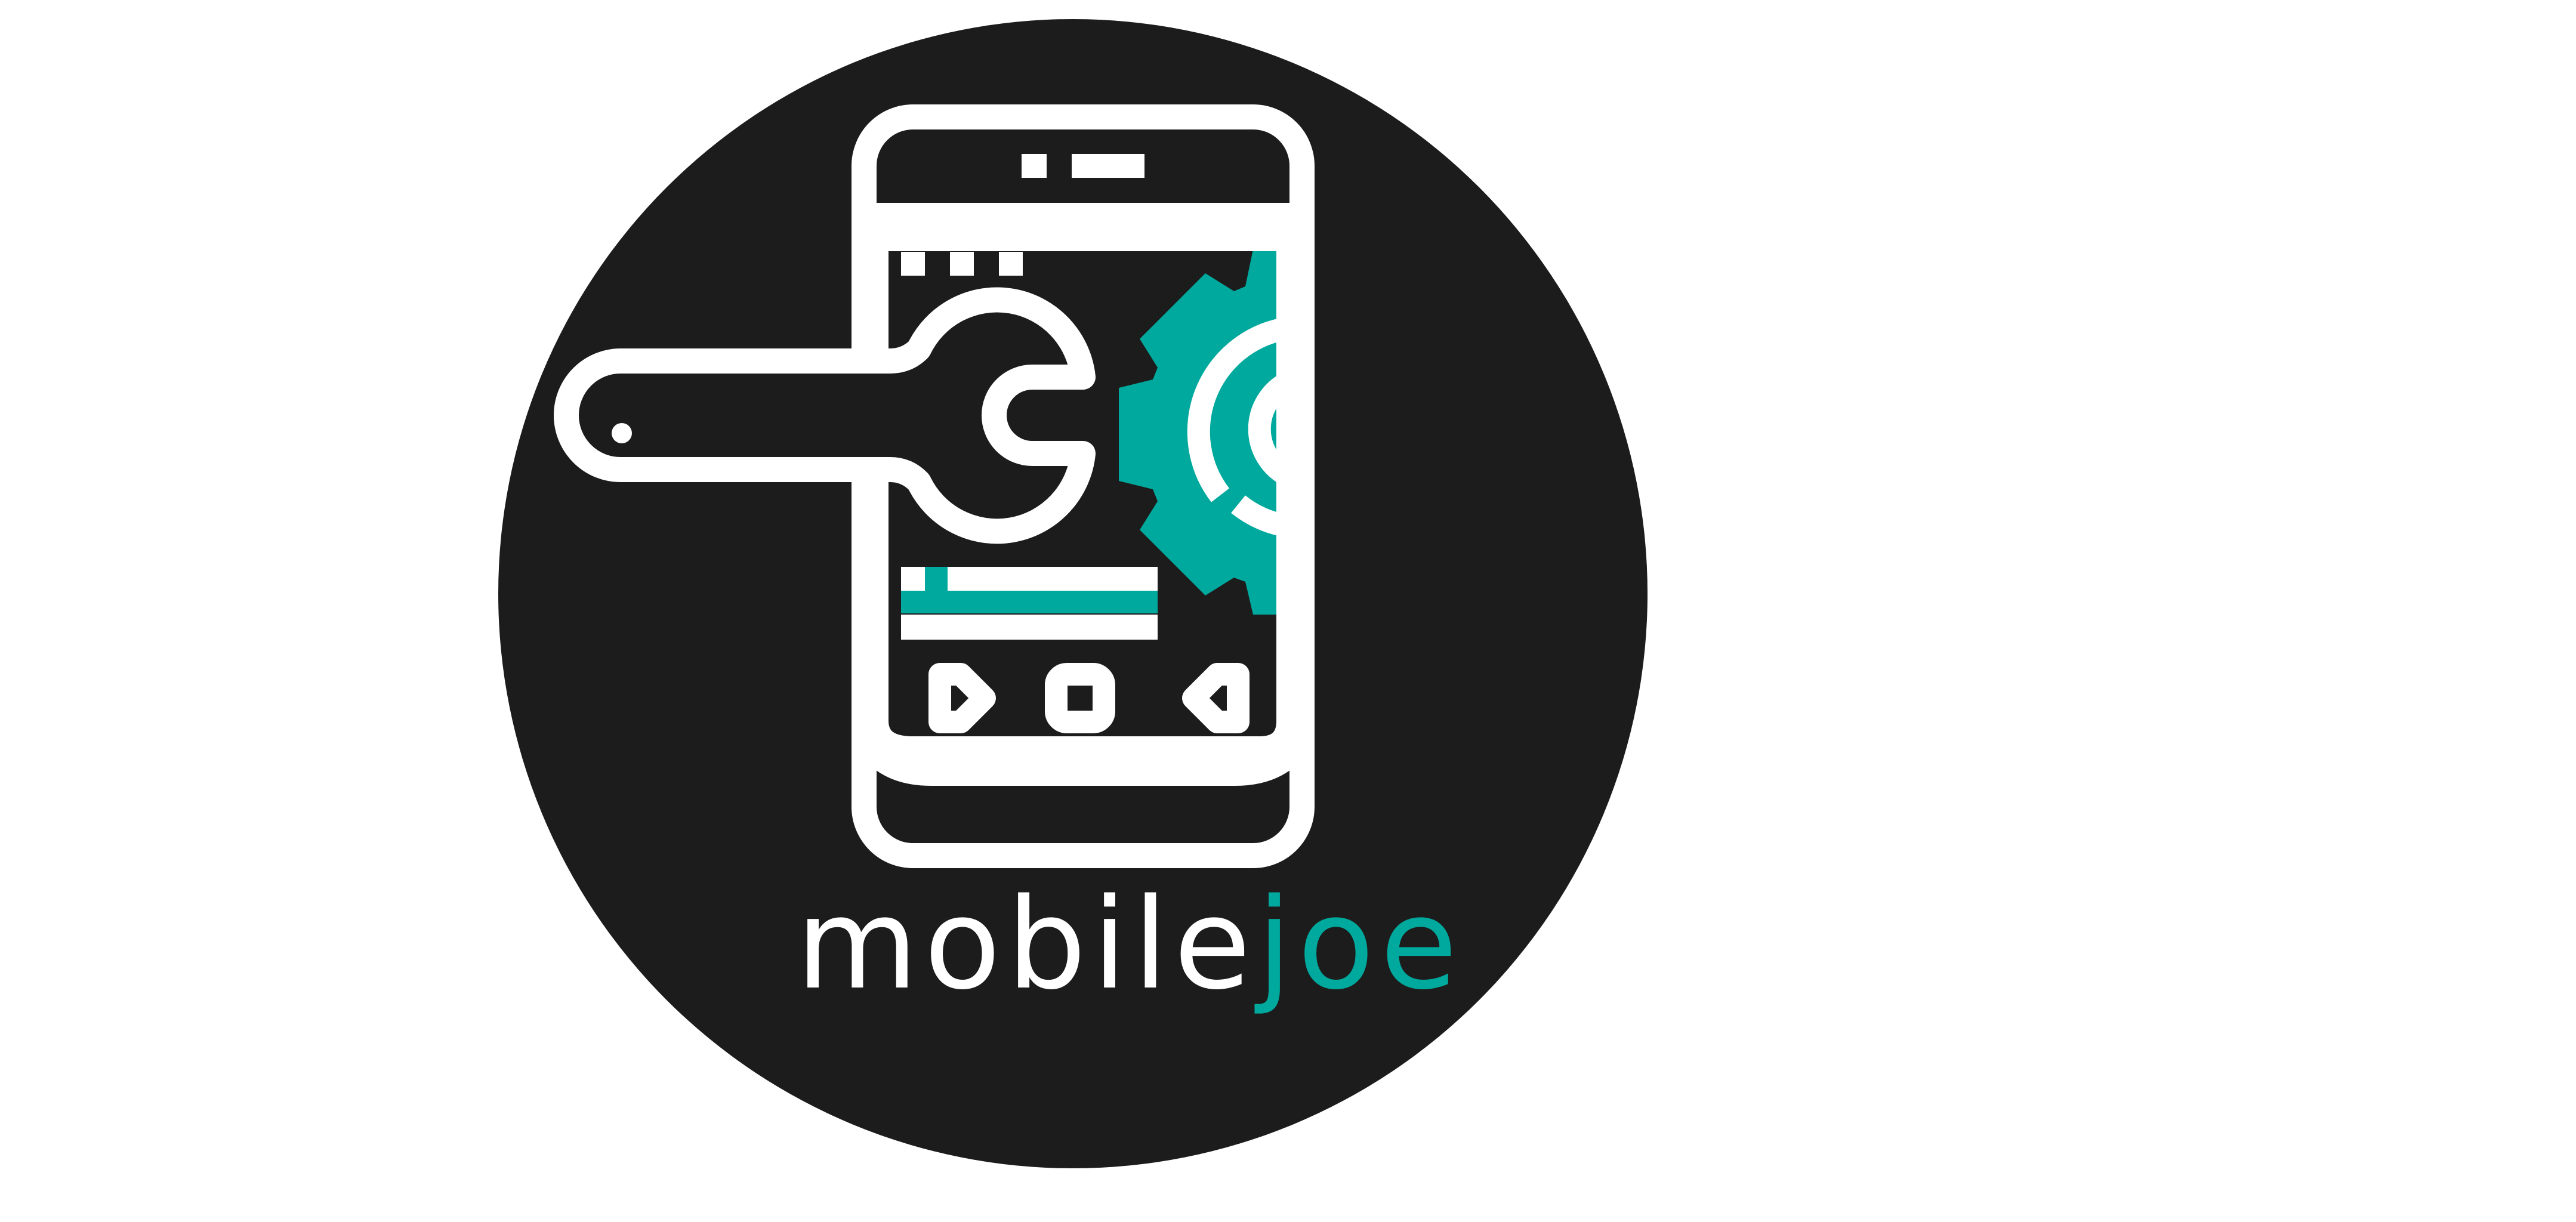  I want to click on progress-bars, so click(1029, 603).